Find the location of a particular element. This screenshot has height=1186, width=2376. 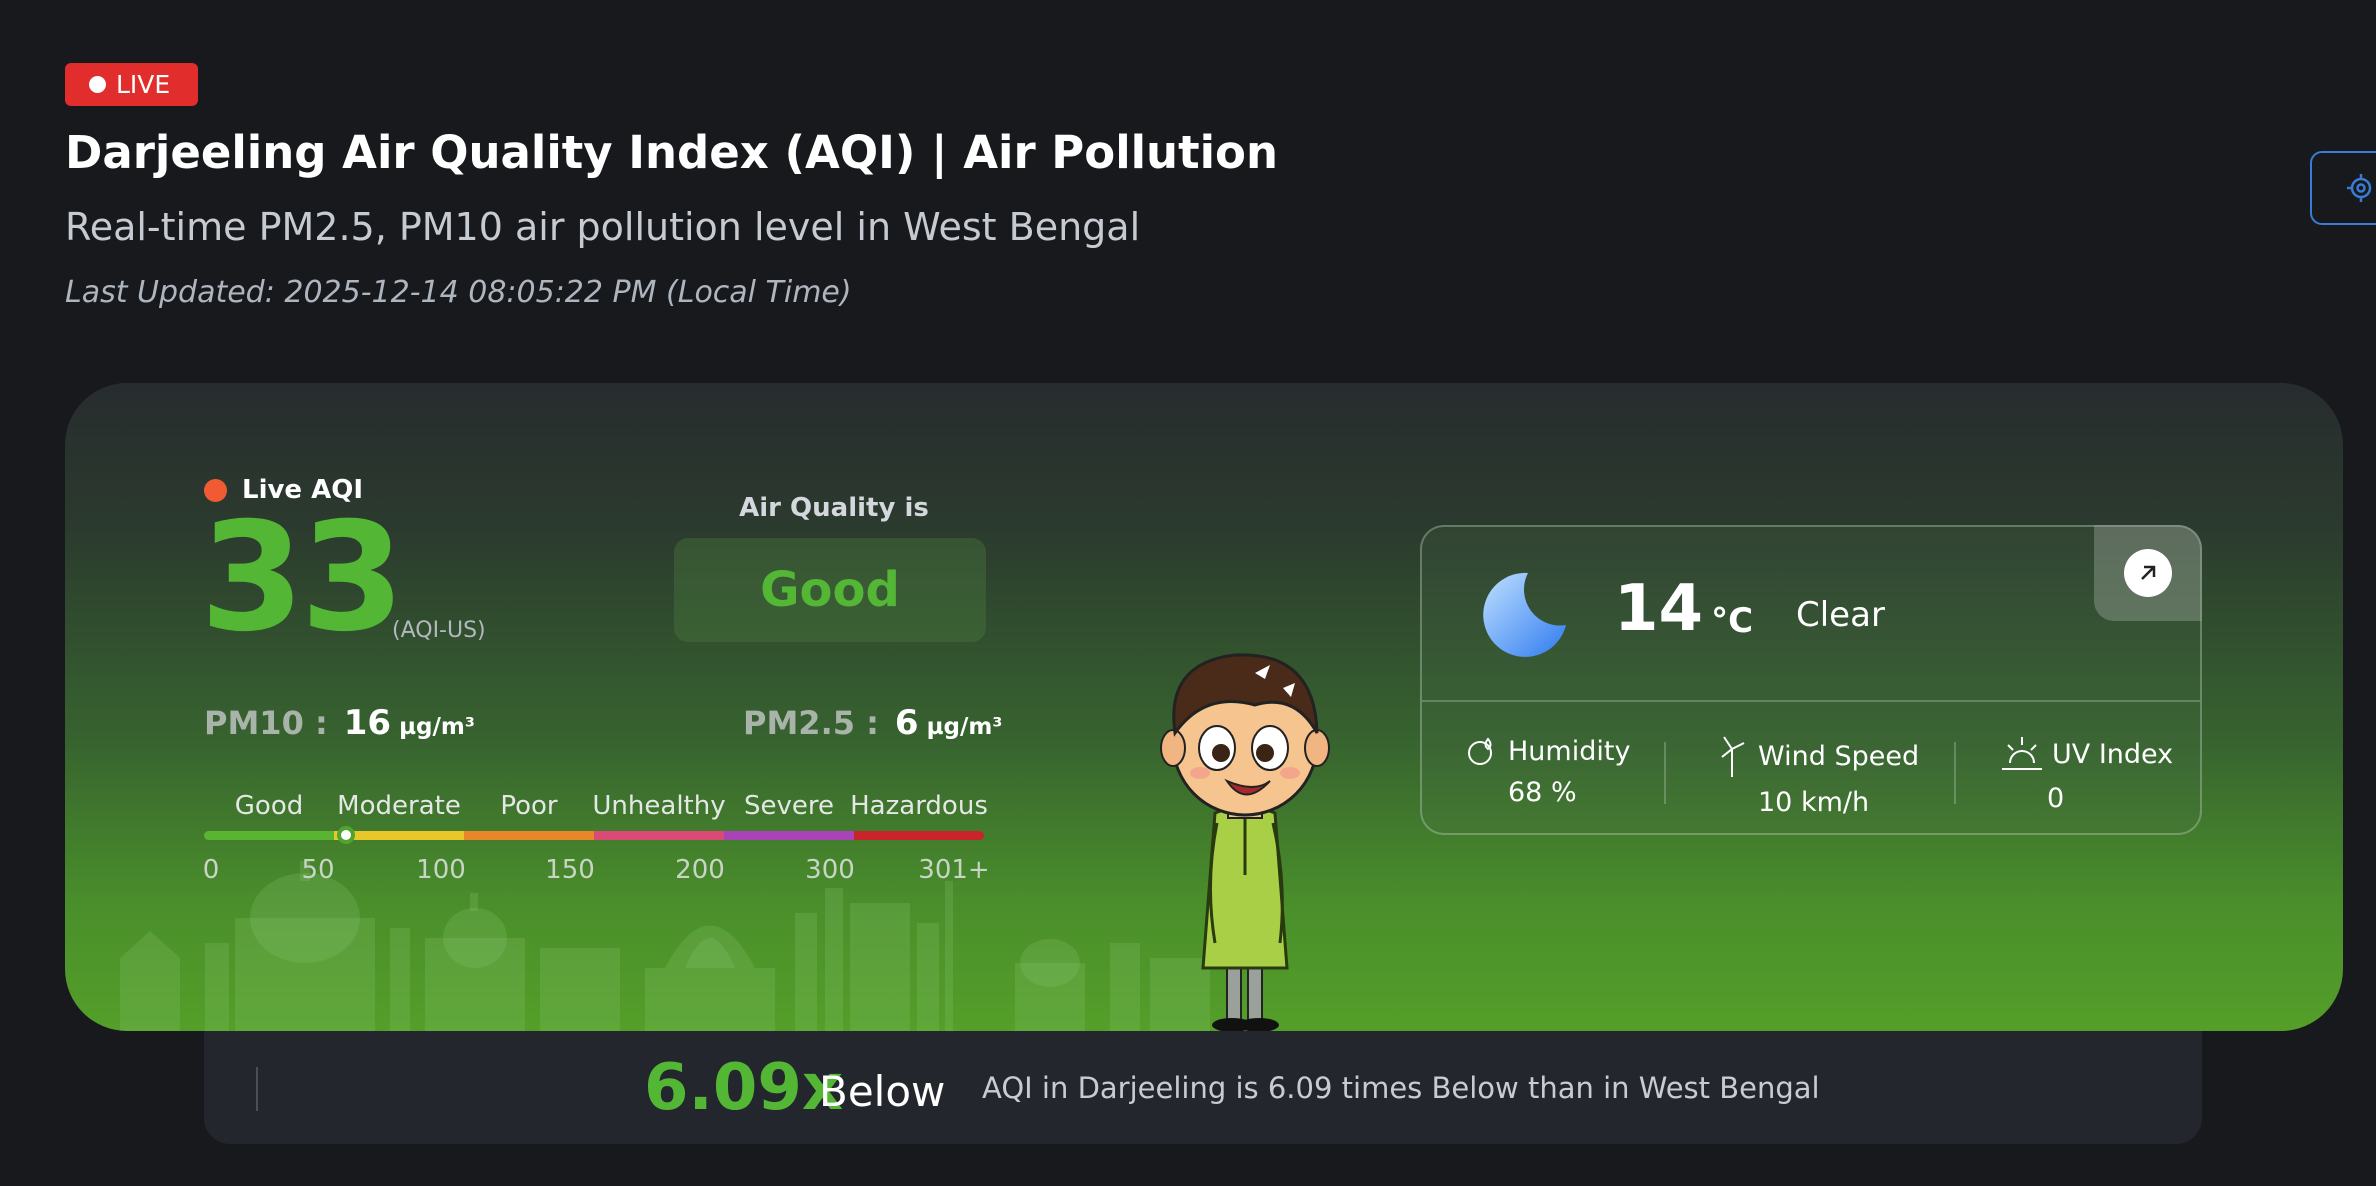

scale-segment-unhealthy is located at coordinates (659, 835).